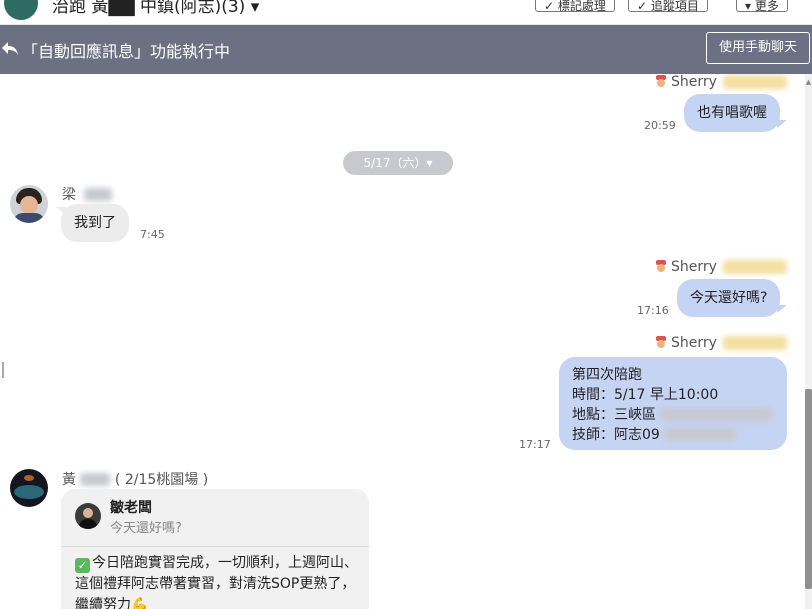 Image resolution: width=812 pixels, height=609 pixels. What do you see at coordinates (808, 341) in the screenshot?
I see `chat-scrollbar: ▲` at bounding box center [808, 341].